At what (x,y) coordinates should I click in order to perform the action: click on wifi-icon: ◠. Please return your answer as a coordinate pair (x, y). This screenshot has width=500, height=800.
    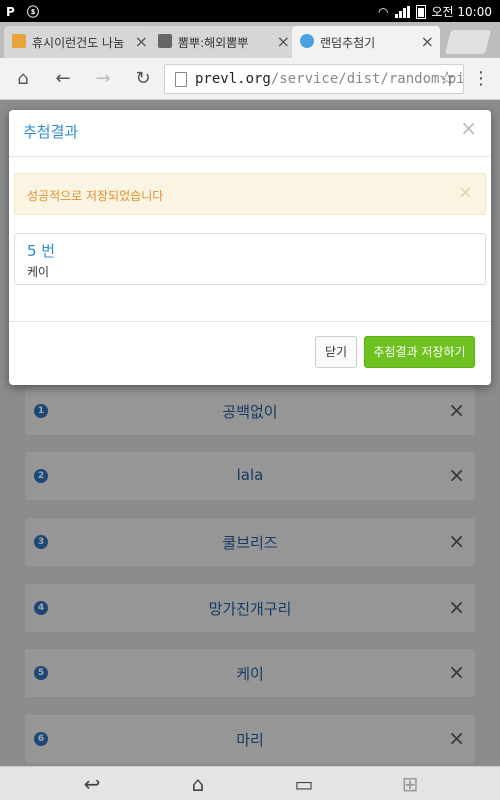
    Looking at the image, I should click on (383, 11).